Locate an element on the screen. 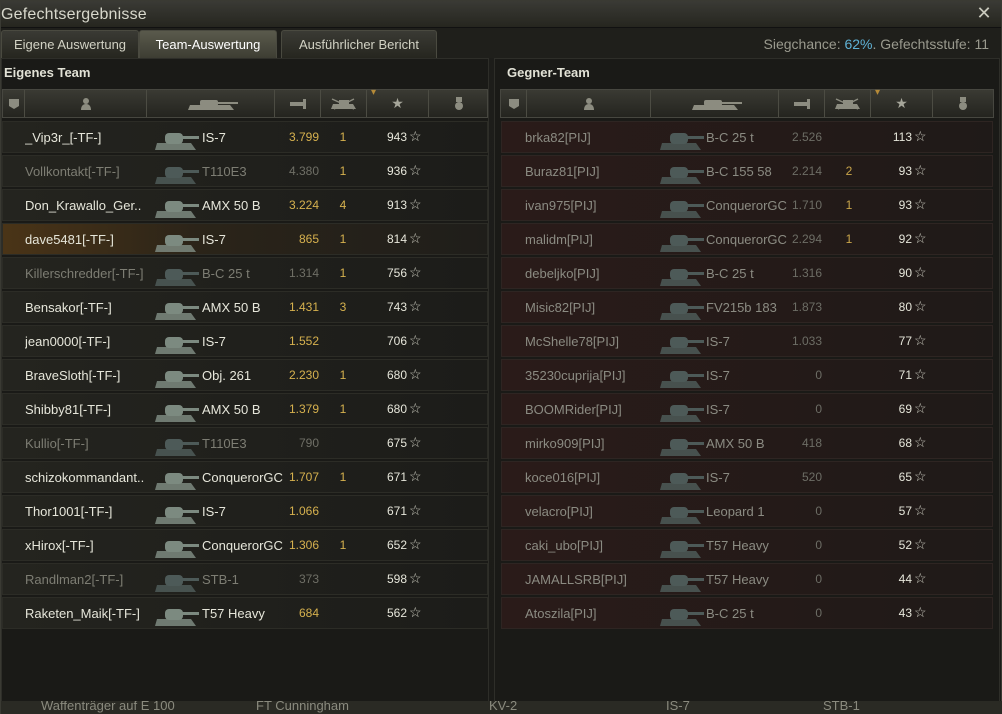  player-name: koce016[PIJ] is located at coordinates (563, 477).